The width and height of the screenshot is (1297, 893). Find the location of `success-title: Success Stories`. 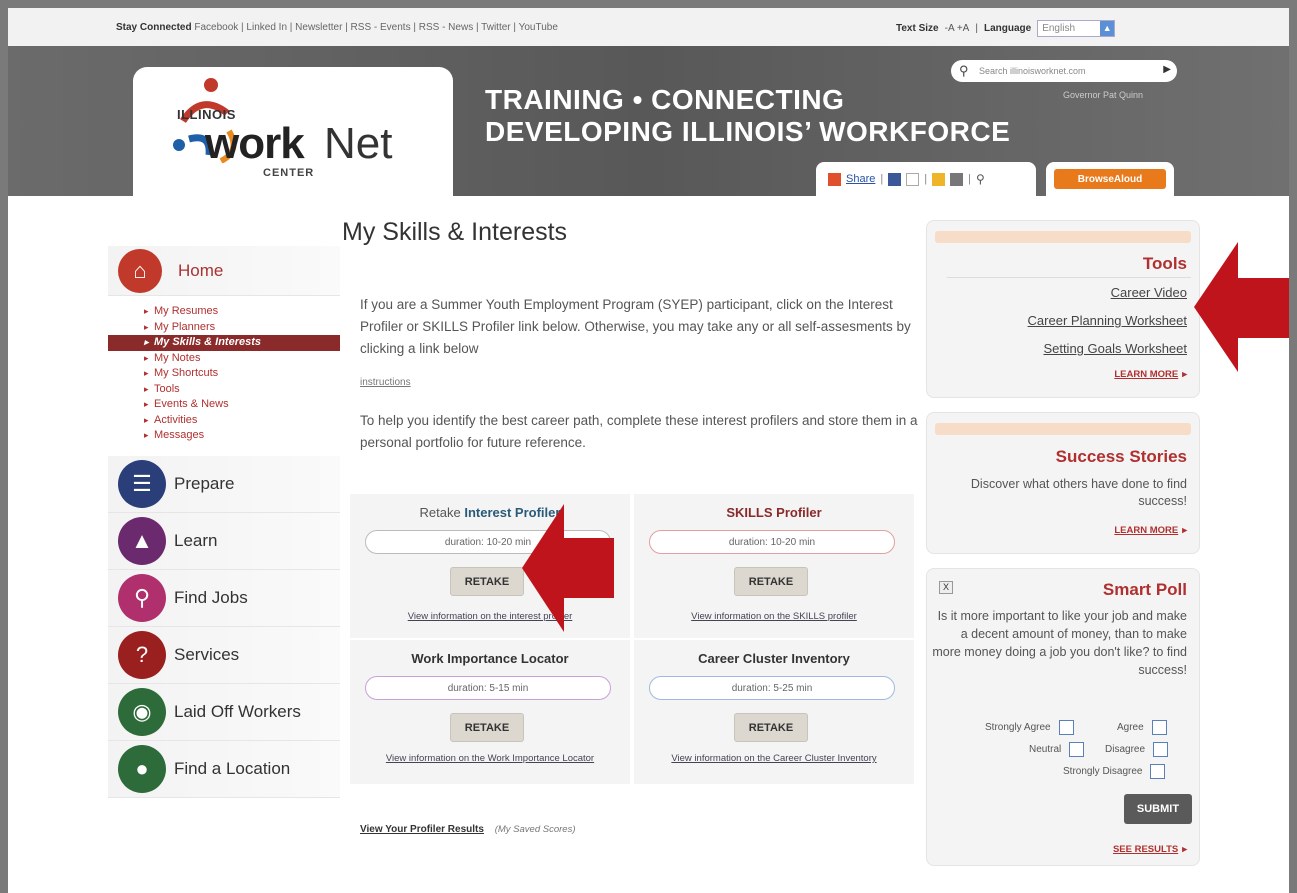

success-title: Success Stories is located at coordinates (1121, 456).